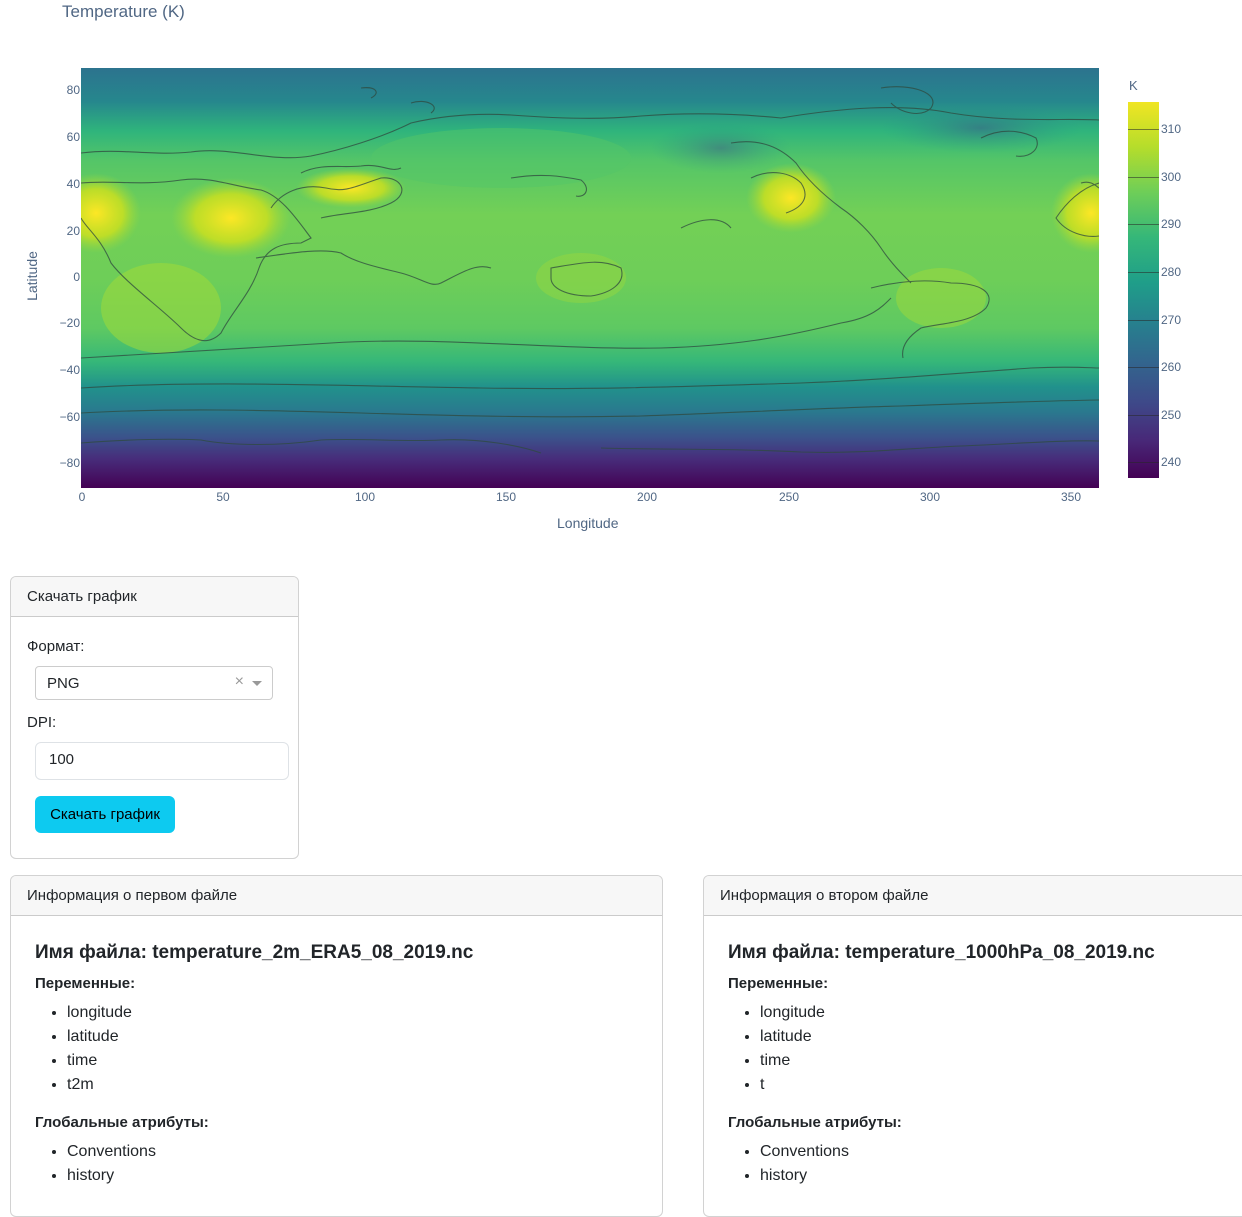 Image resolution: width=1242 pixels, height=1217 pixels. What do you see at coordinates (69, 417) in the screenshot?
I see `y-tick: −60` at bounding box center [69, 417].